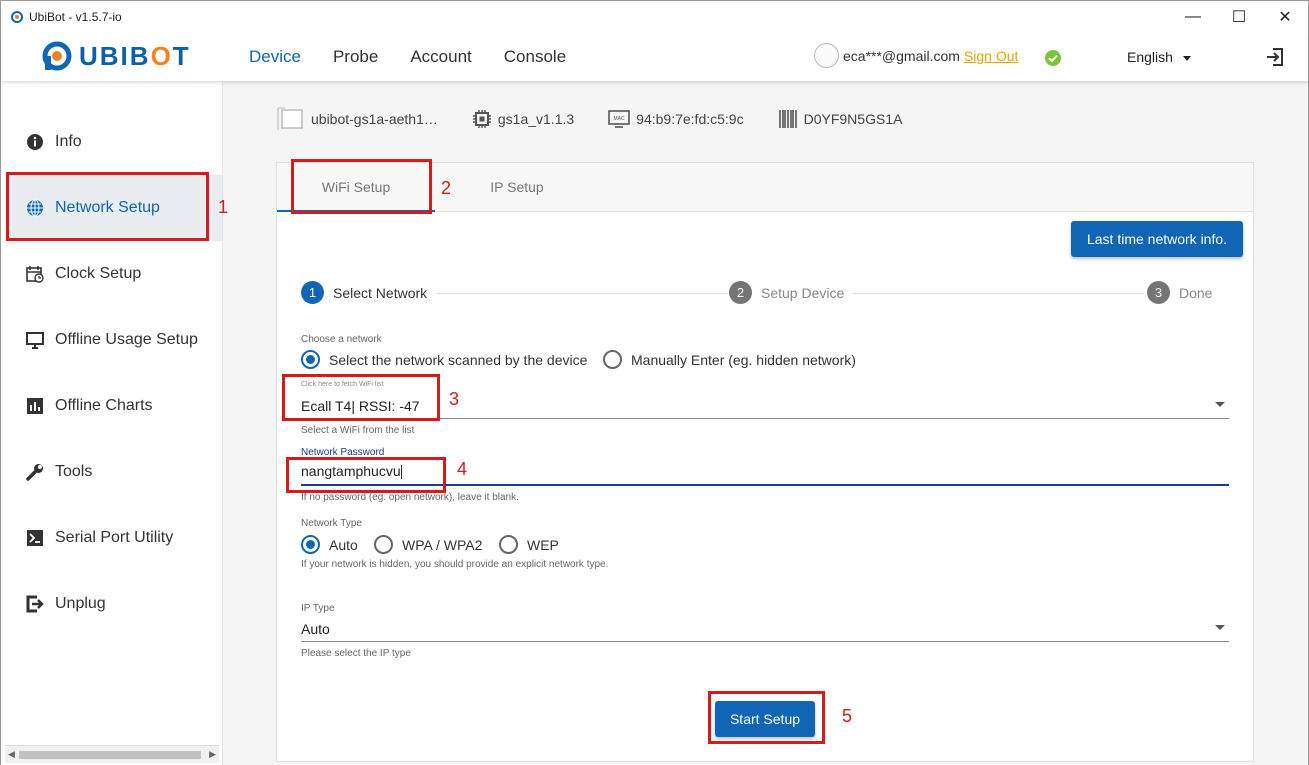  What do you see at coordinates (1196, 292) in the screenshot?
I see `step-label: Done` at bounding box center [1196, 292].